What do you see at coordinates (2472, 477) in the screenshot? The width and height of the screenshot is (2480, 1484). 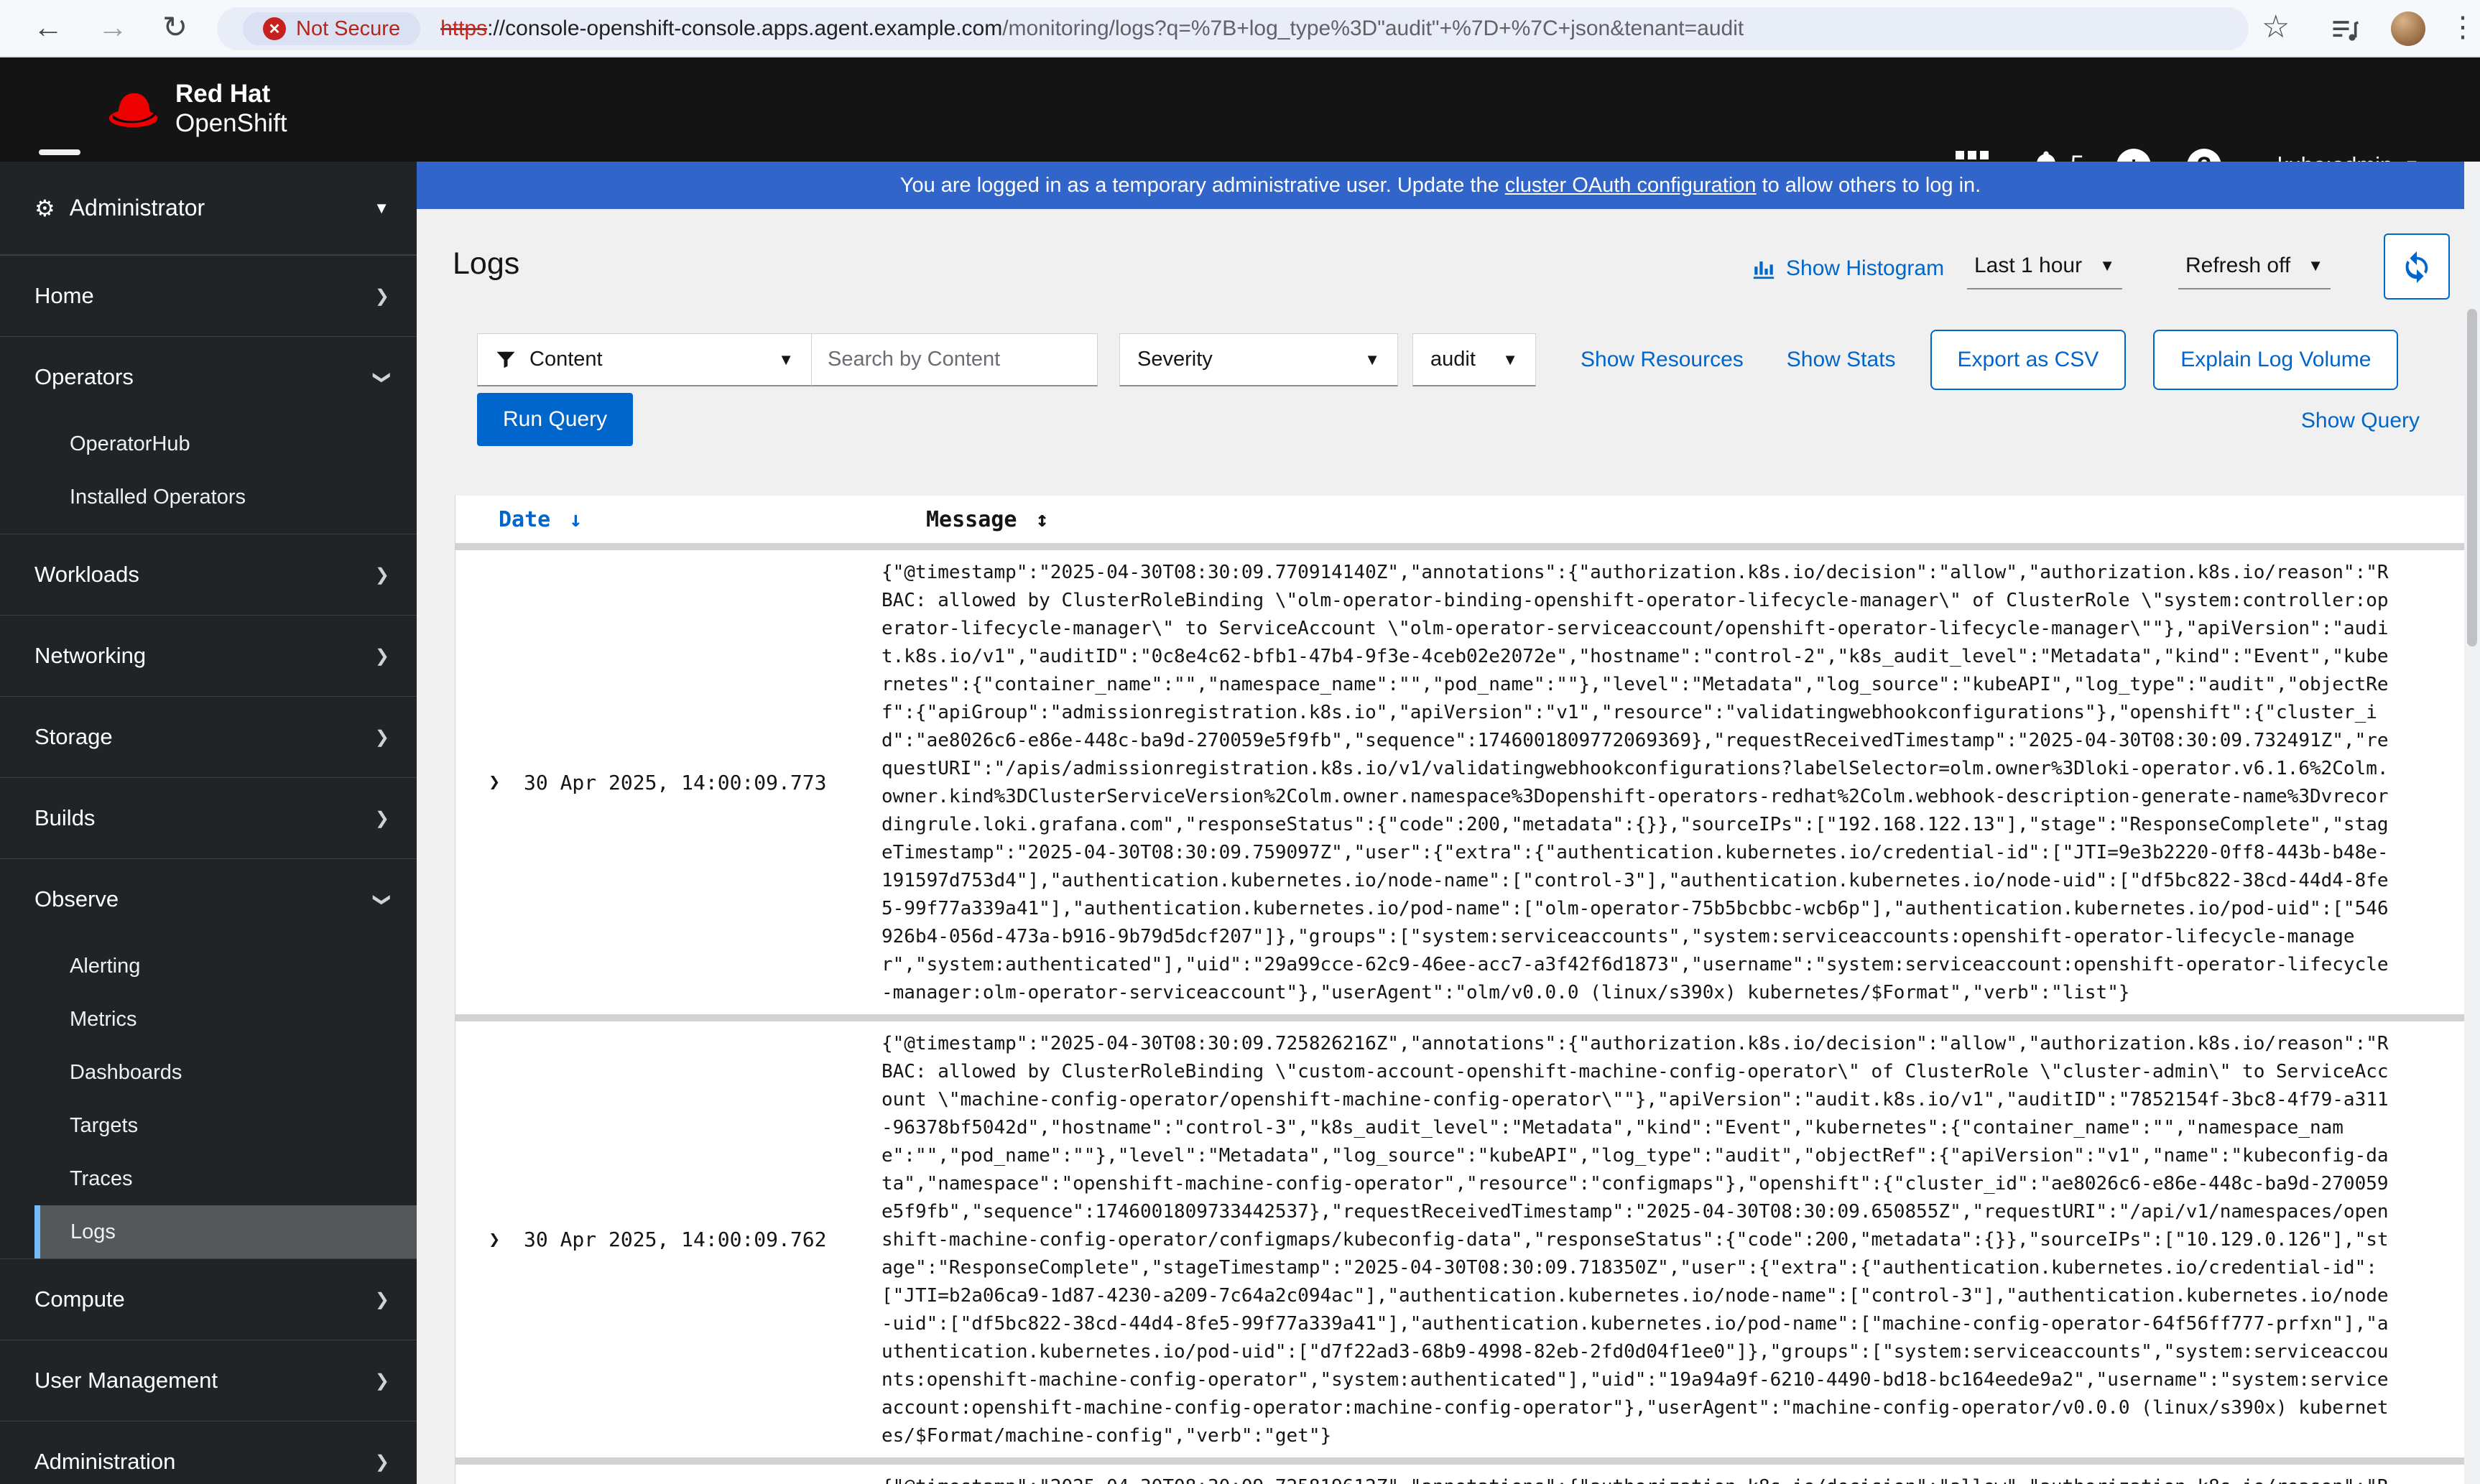 I see `scrollbar-thumb` at bounding box center [2472, 477].